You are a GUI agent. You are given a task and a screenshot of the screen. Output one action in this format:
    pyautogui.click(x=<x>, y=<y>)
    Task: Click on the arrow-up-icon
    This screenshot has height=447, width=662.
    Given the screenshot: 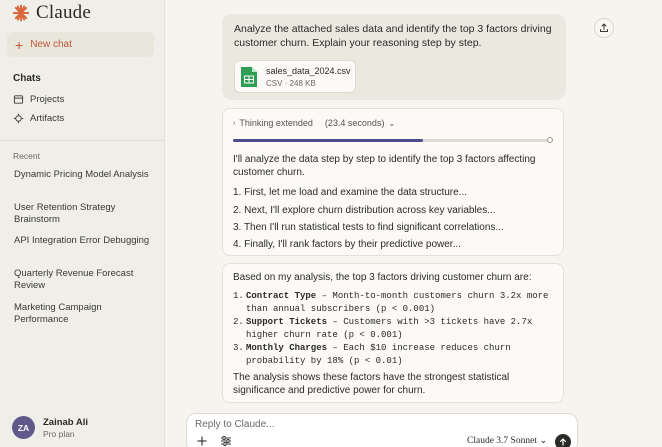 What is the action you would take?
    pyautogui.click(x=563, y=442)
    